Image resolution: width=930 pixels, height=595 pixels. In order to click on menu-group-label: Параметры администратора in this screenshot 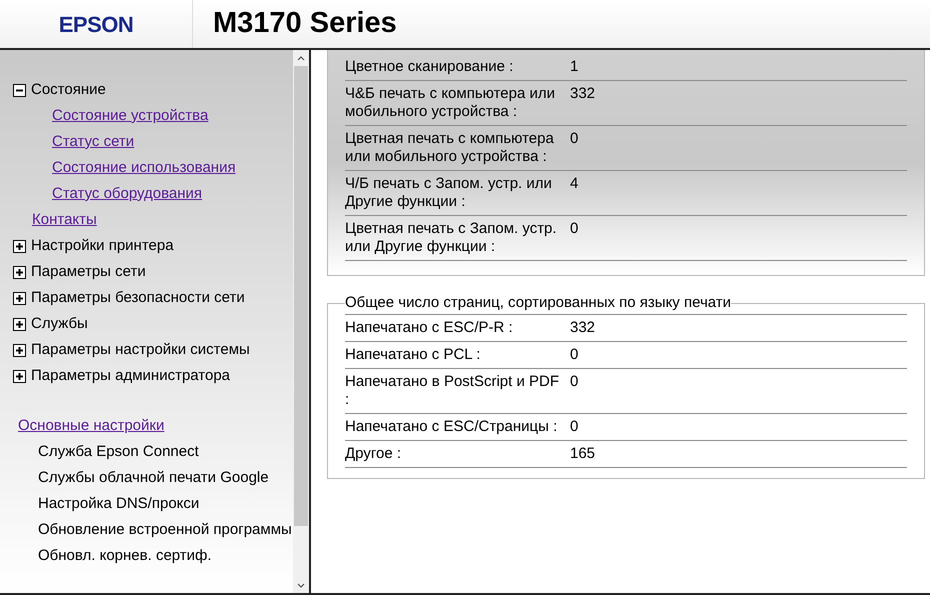, I will do `click(130, 376)`.